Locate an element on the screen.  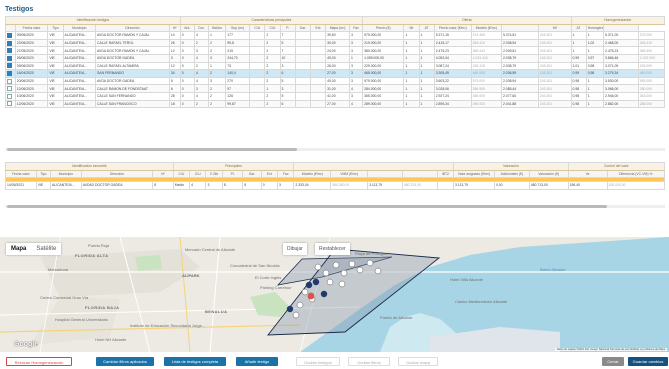
close-button: Cerrar is located at coordinates (613, 361).